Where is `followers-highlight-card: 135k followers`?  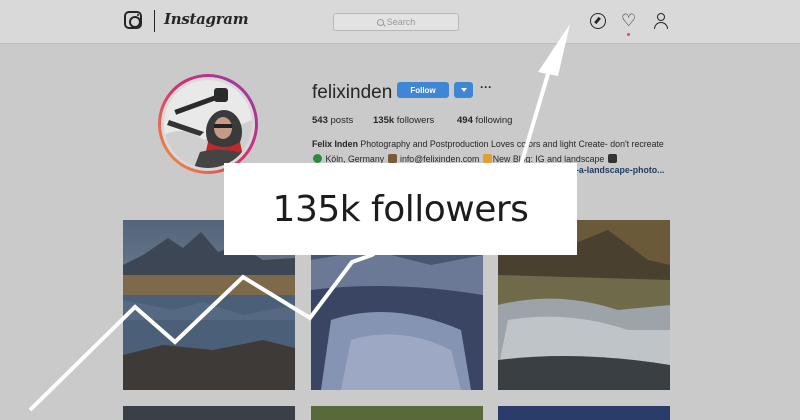
followers-highlight-card: 135k followers is located at coordinates (400, 209).